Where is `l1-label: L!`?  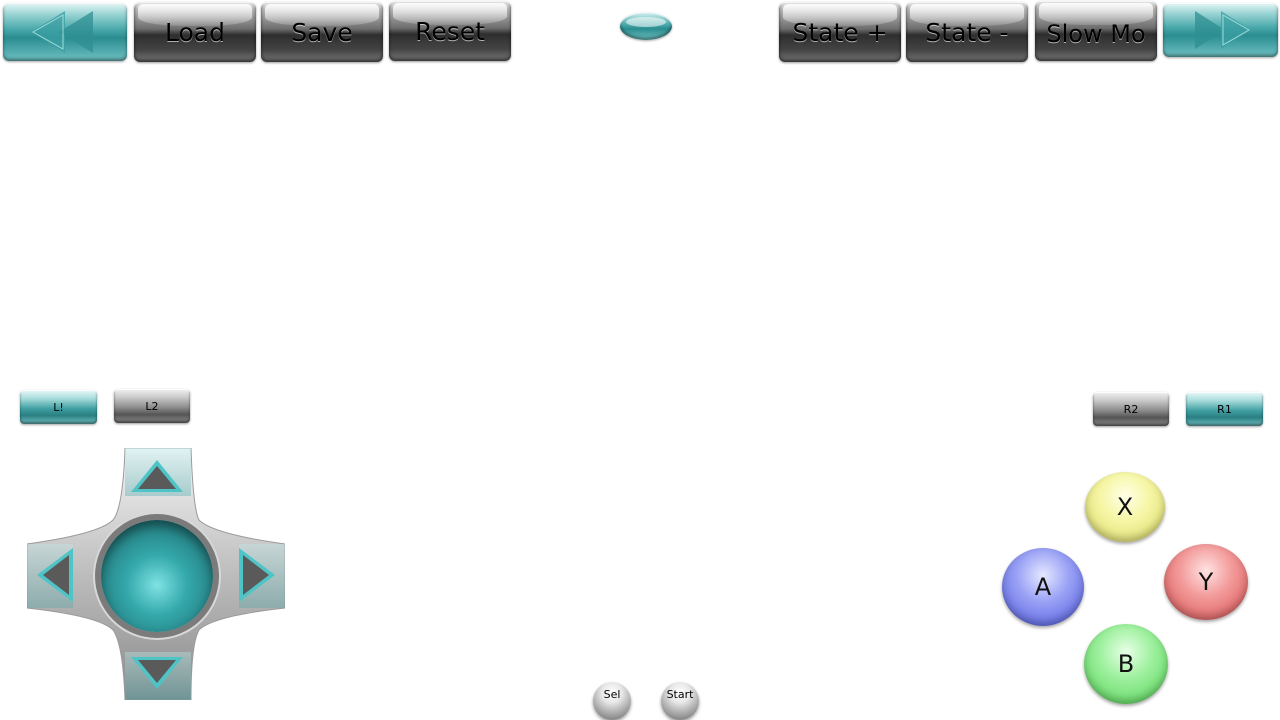
l1-label: L! is located at coordinates (58, 407).